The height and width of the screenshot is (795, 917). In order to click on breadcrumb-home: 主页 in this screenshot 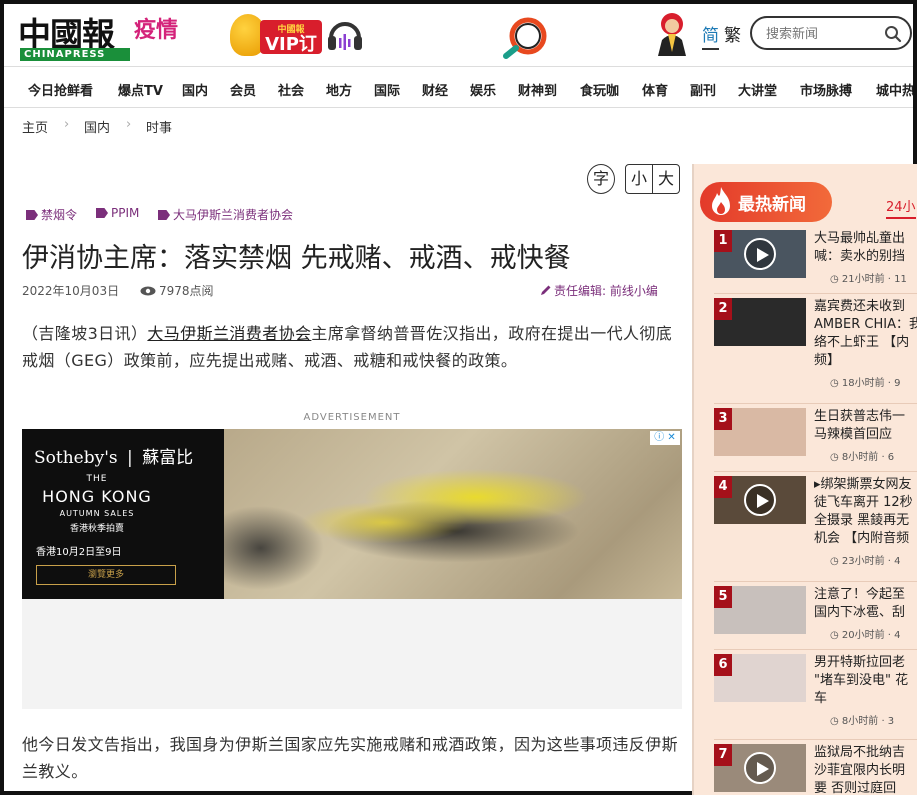, I will do `click(35, 126)`.